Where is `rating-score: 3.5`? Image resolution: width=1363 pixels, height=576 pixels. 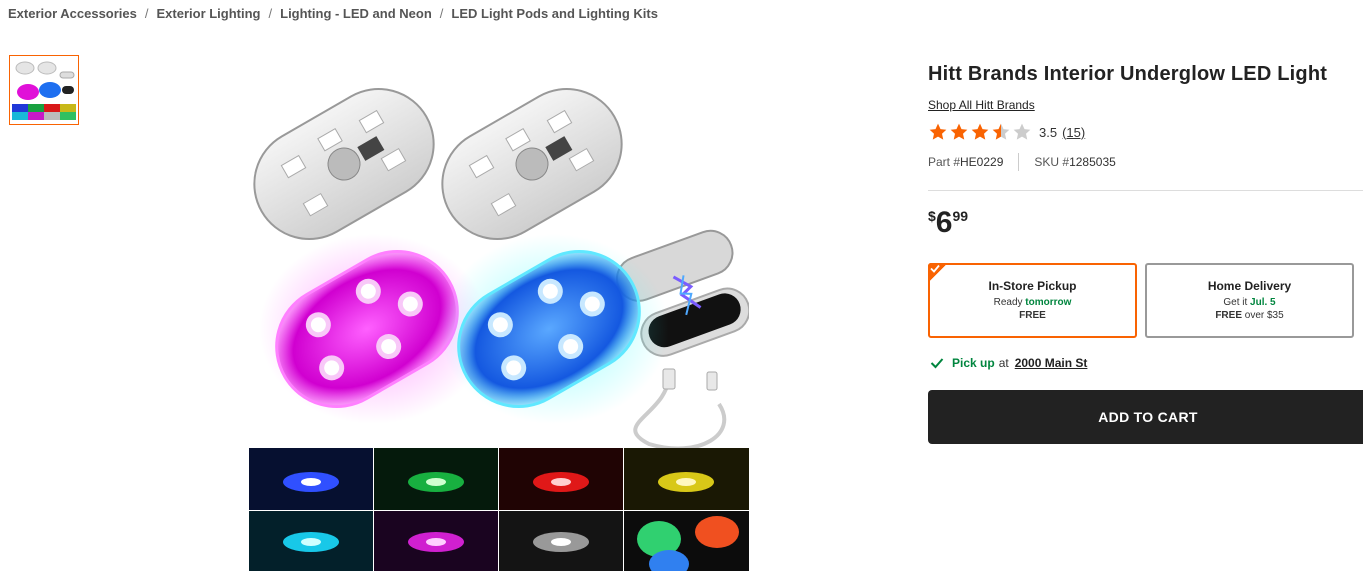
rating-score: 3.5 is located at coordinates (1048, 132).